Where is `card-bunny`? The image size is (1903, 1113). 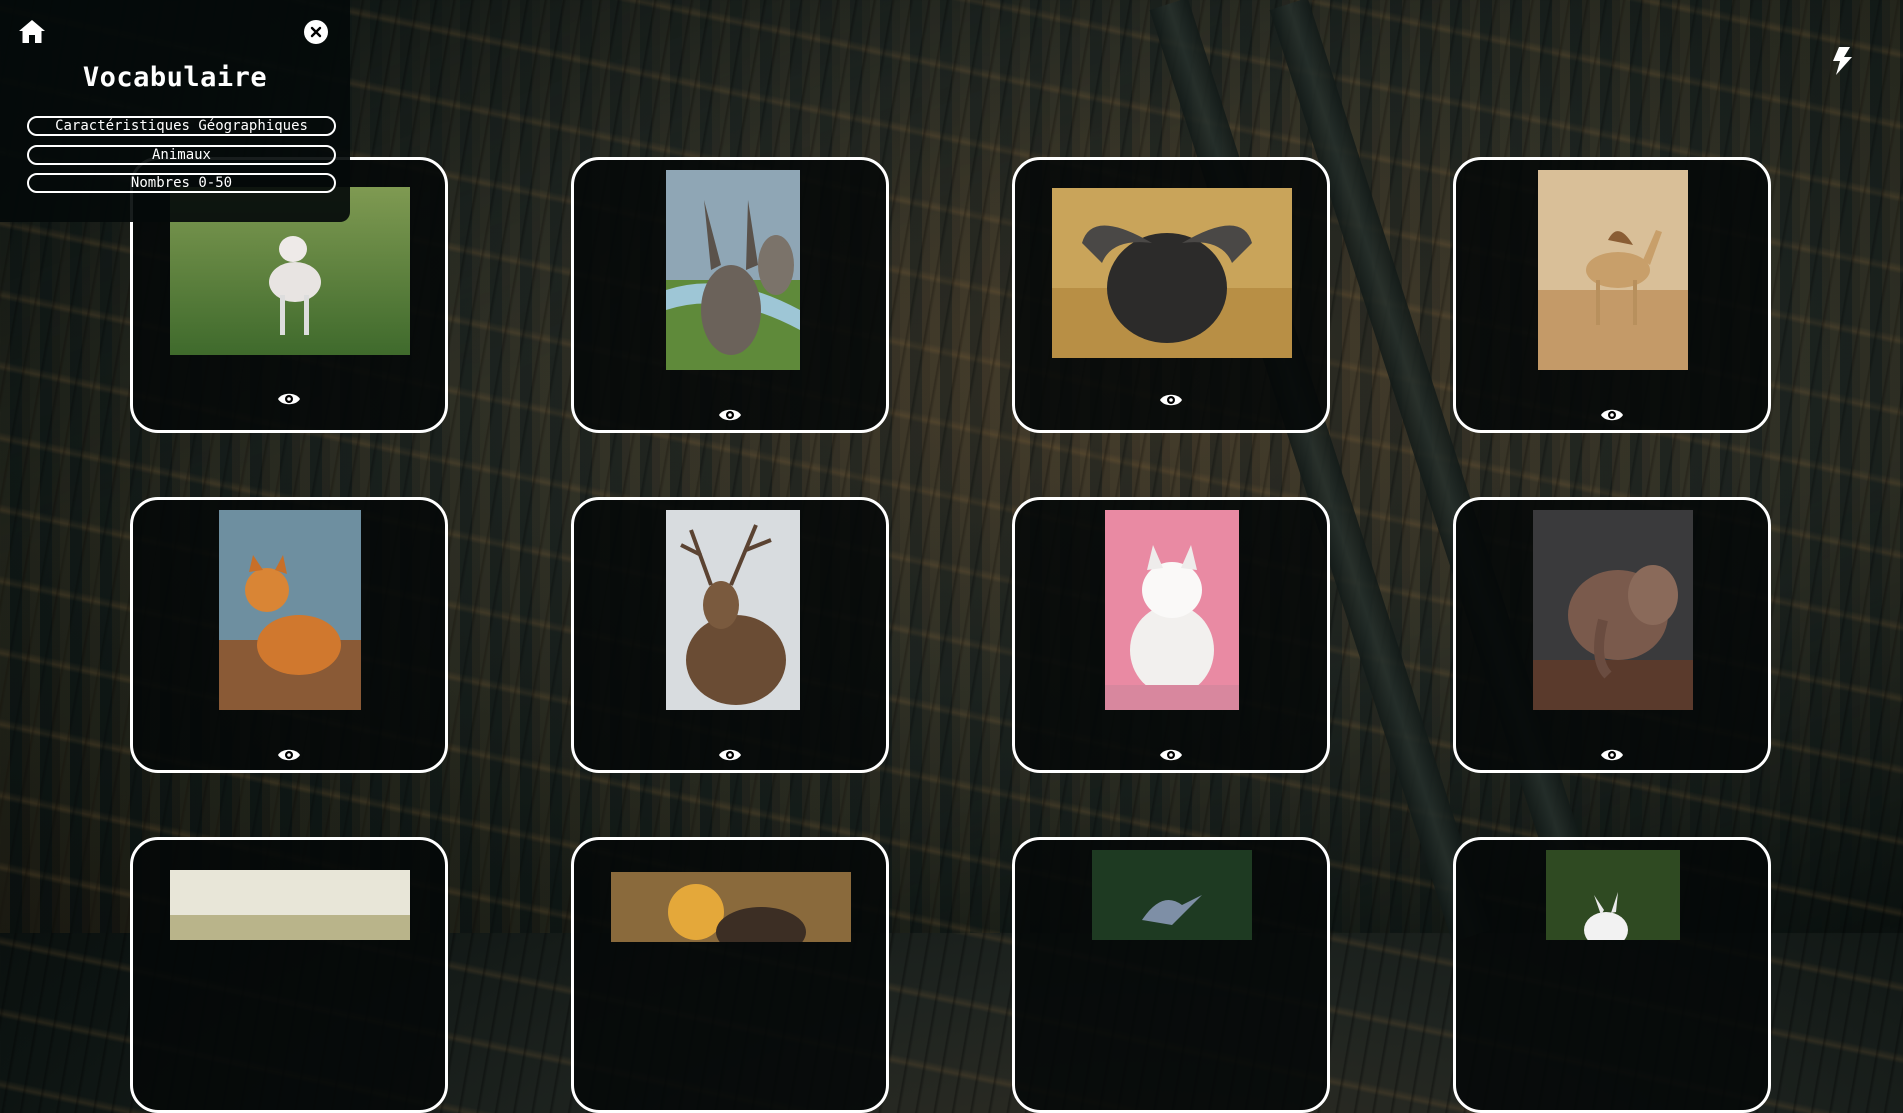
card-bunny is located at coordinates (1612, 975).